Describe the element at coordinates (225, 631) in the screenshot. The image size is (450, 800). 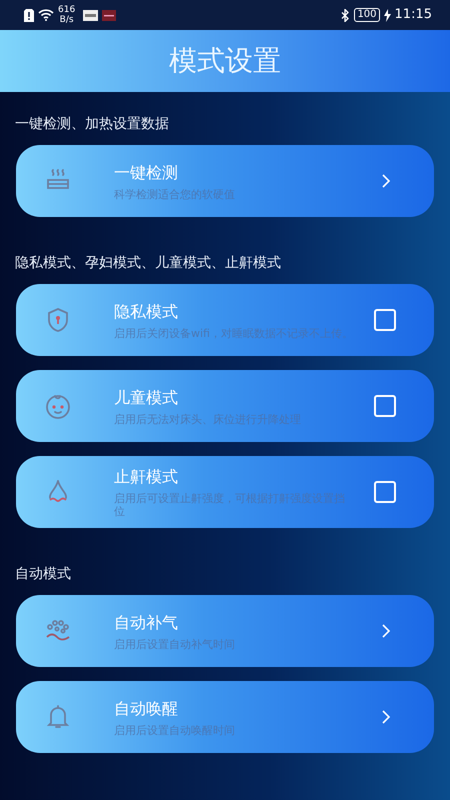
I see `mode-card: 自动补气 启用后设置自动补气时间` at that location.